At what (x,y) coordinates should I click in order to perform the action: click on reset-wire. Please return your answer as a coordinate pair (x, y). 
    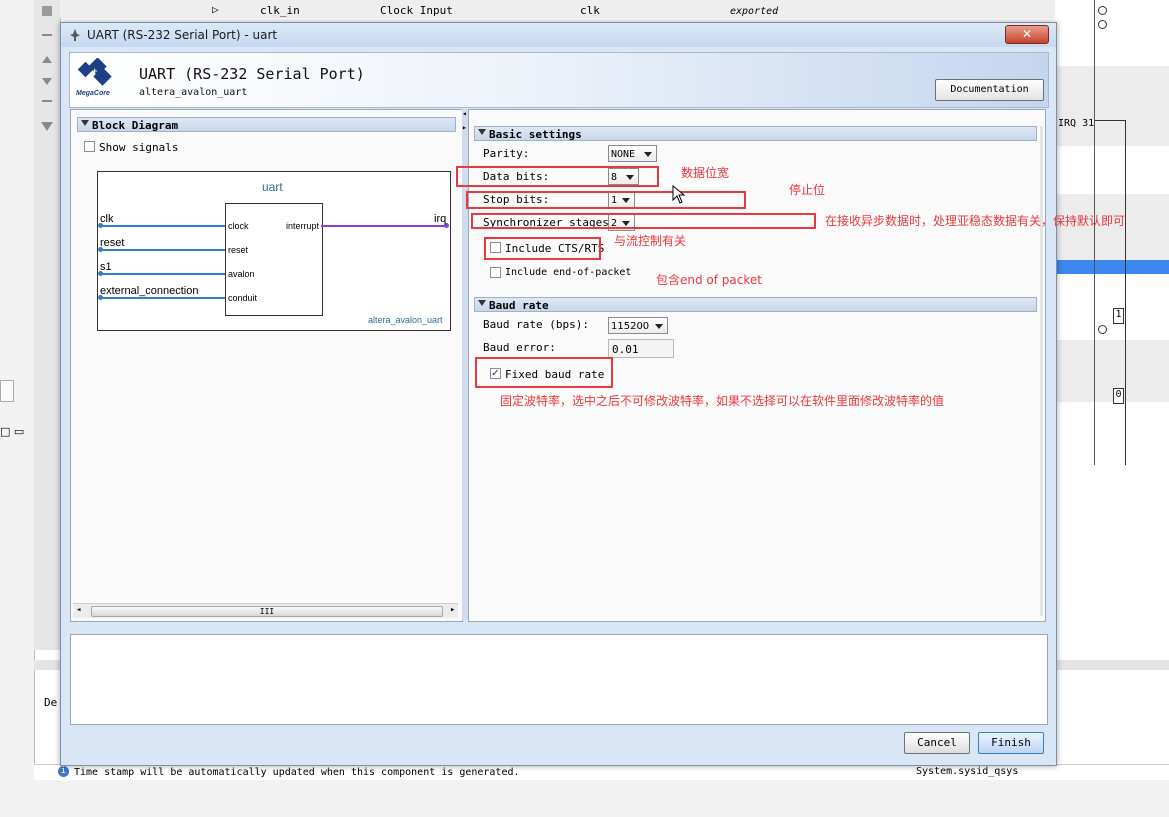
    Looking at the image, I should click on (162, 250).